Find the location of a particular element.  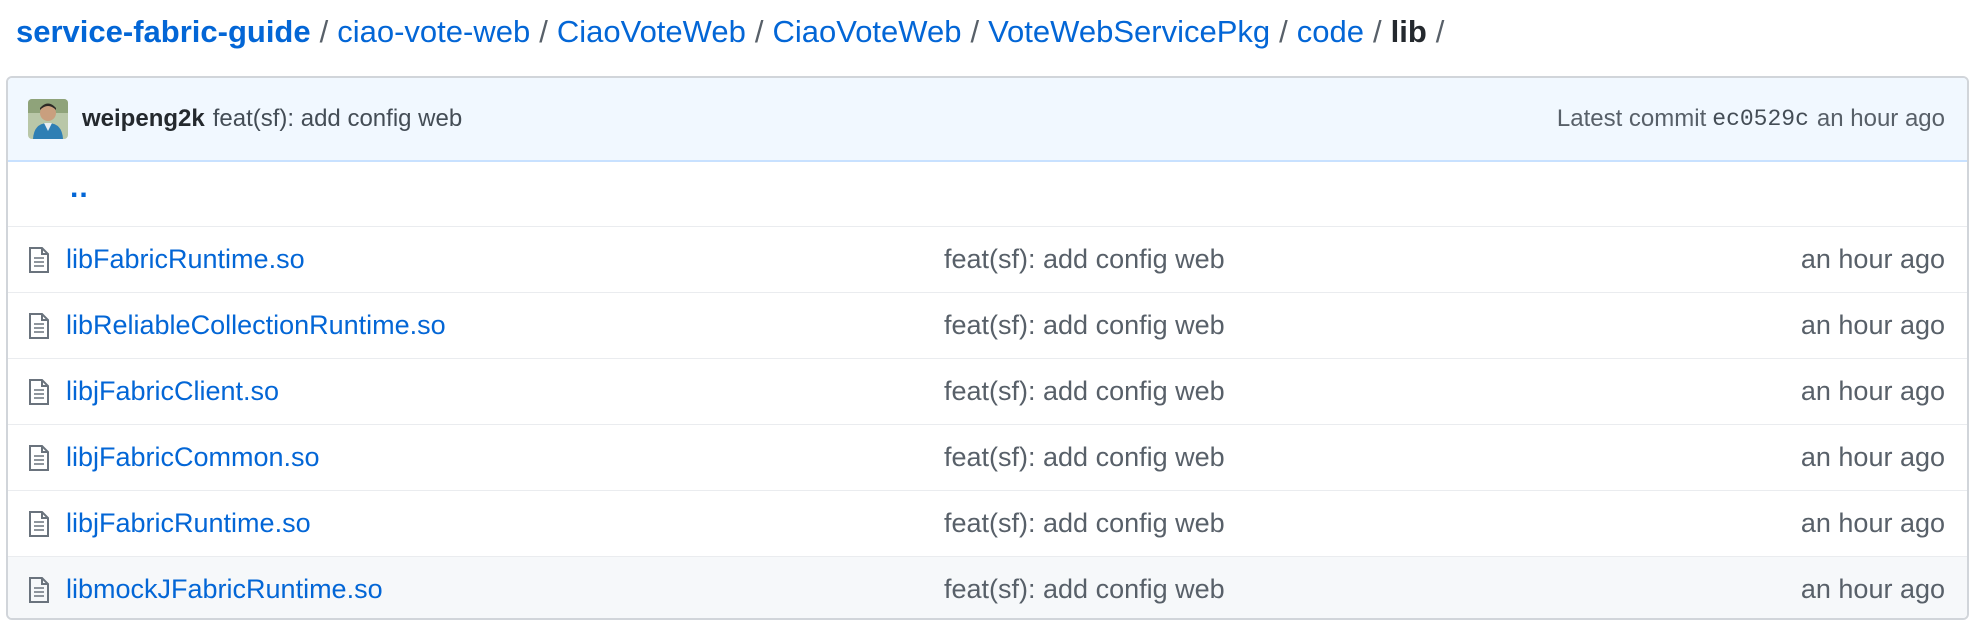

breadcrumb-repo-link: service-fabric-guide is located at coordinates (163, 32).